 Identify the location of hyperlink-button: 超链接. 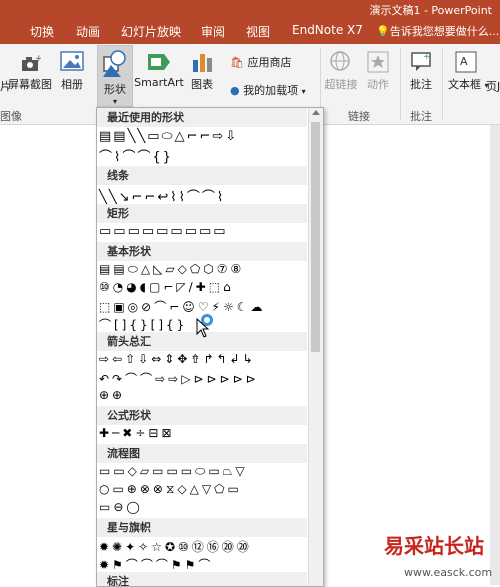
(341, 71).